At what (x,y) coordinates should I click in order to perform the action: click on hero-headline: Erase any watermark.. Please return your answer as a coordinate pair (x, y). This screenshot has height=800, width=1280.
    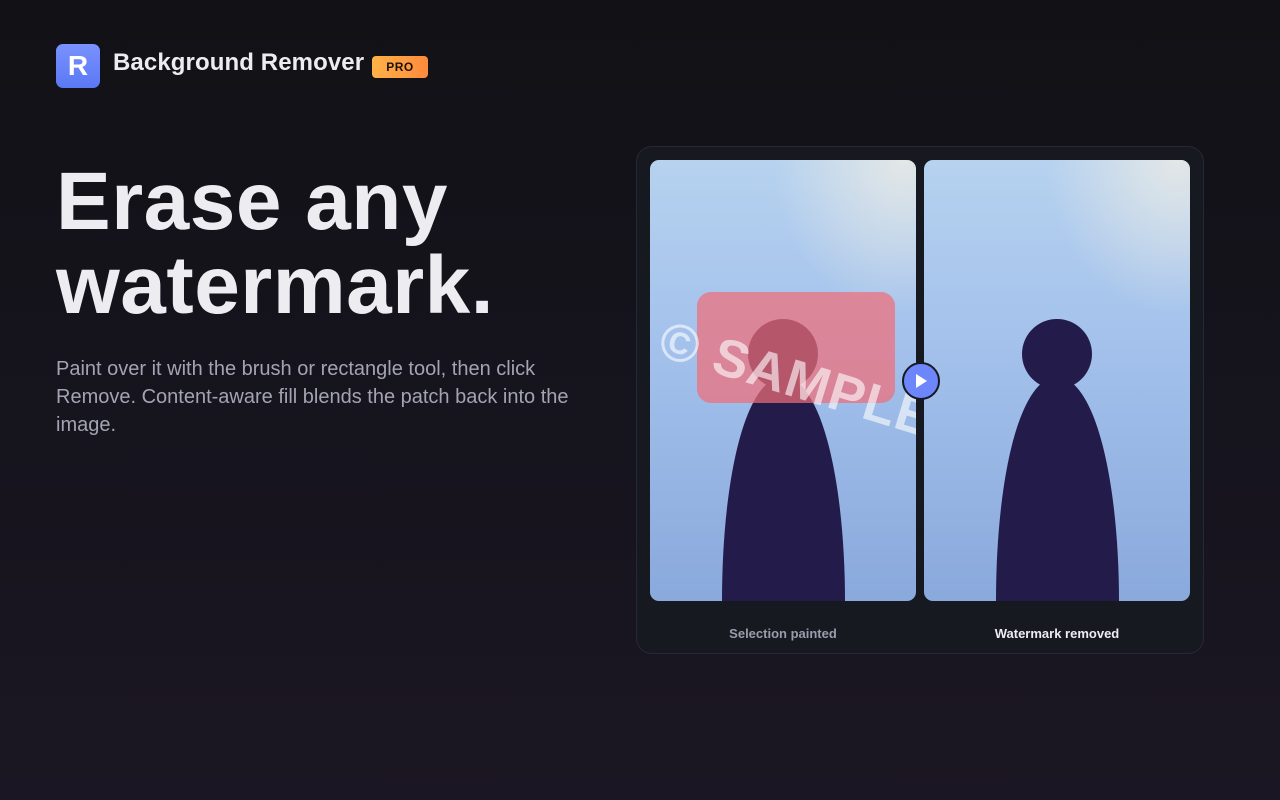
    Looking at the image, I should click on (275, 244).